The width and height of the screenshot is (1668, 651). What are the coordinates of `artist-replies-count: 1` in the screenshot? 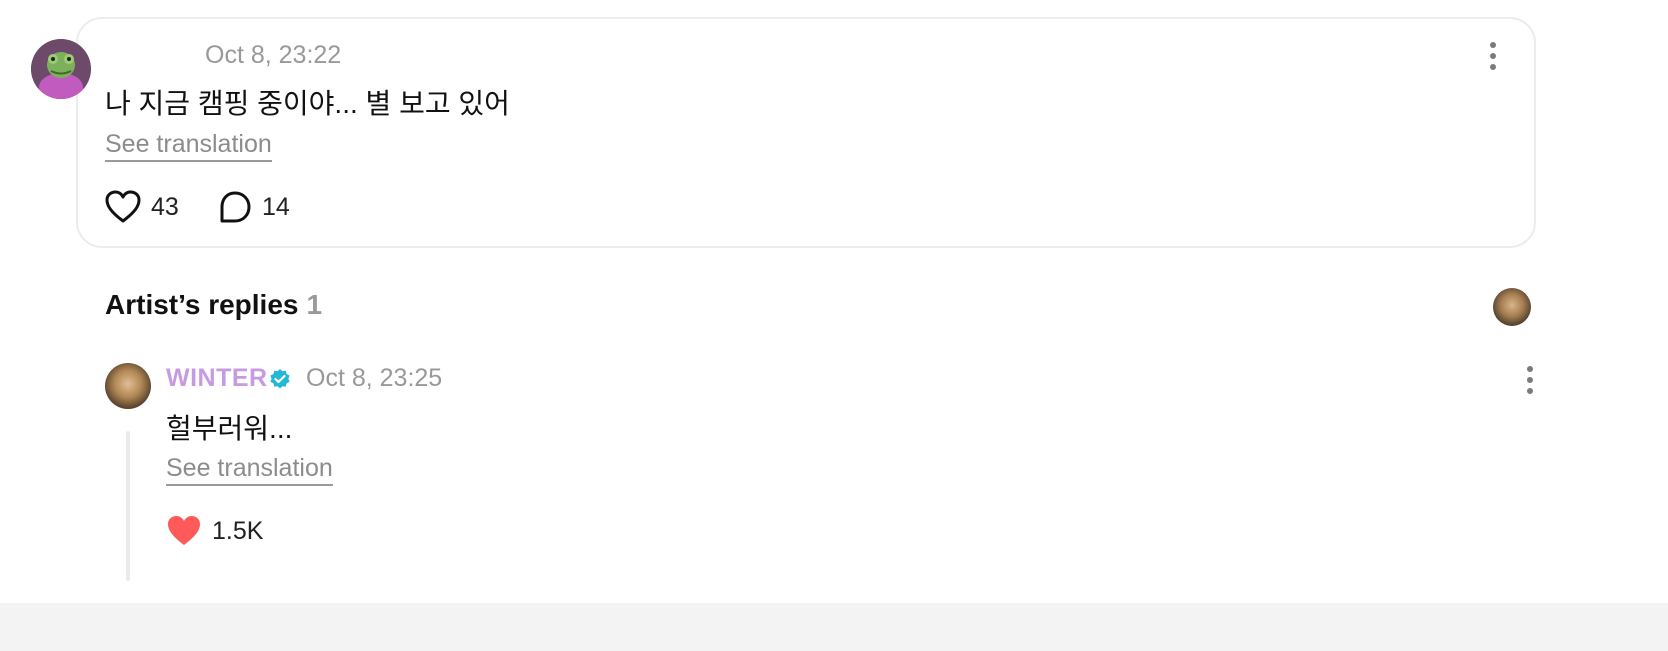 It's located at (314, 304).